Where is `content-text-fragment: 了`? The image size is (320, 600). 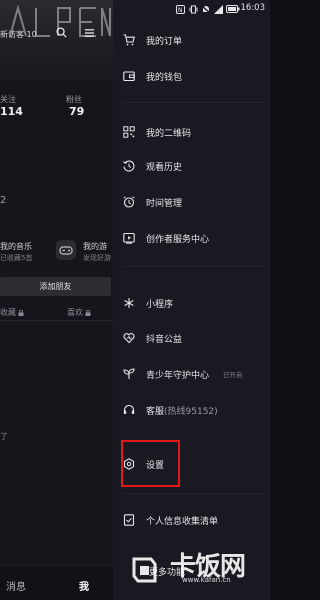
content-text-fragment: 了 is located at coordinates (4, 436).